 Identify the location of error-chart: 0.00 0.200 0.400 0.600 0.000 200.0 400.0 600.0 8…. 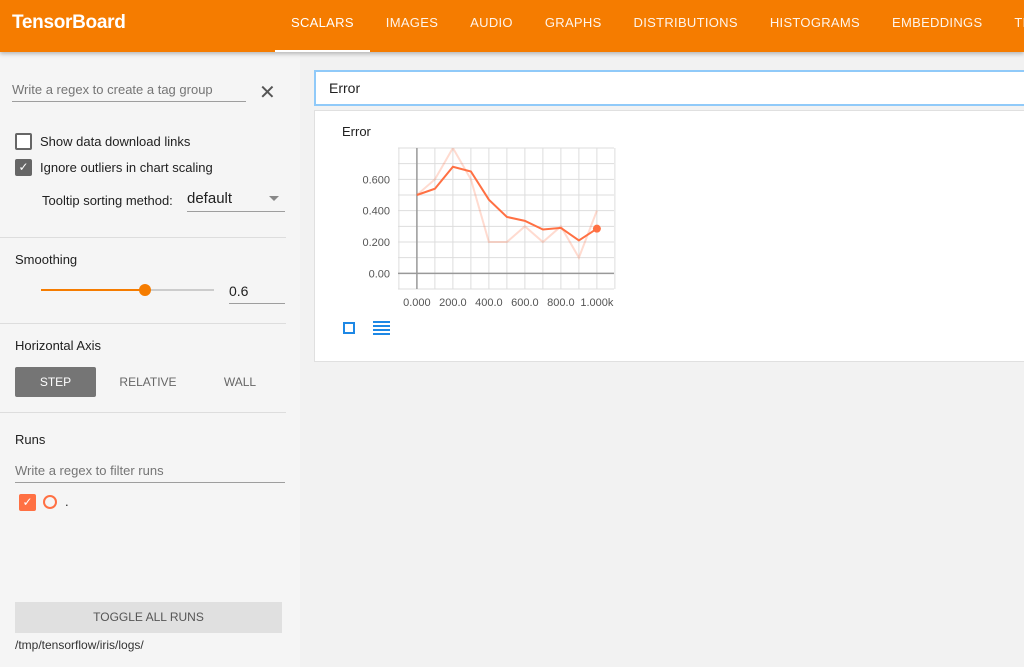
(475, 241).